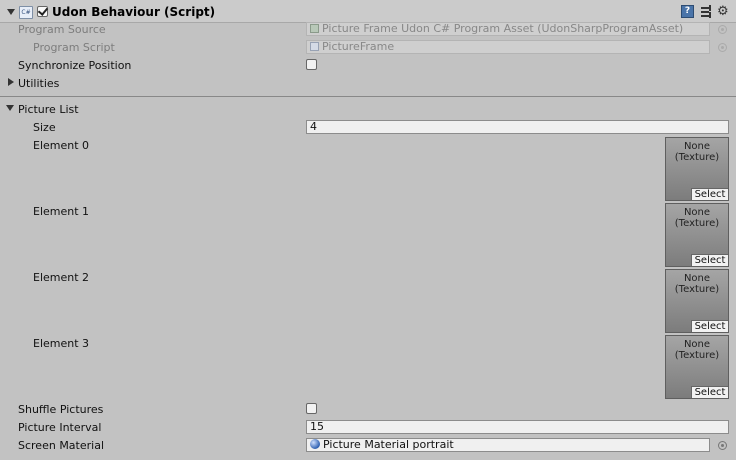  I want to click on material-sphere-icon, so click(315, 444).